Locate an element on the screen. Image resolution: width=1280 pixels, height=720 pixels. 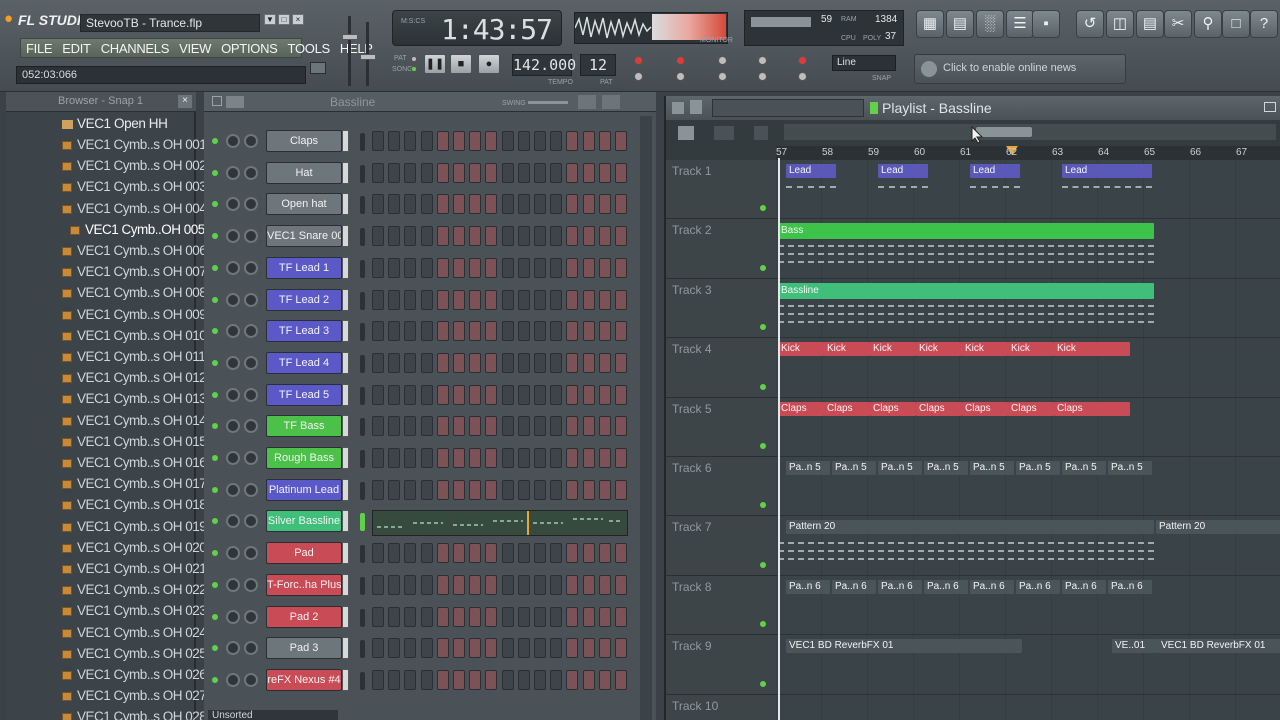
browser-file-item: VEC1 Cymb..s OH 019 is located at coordinates (134, 526).